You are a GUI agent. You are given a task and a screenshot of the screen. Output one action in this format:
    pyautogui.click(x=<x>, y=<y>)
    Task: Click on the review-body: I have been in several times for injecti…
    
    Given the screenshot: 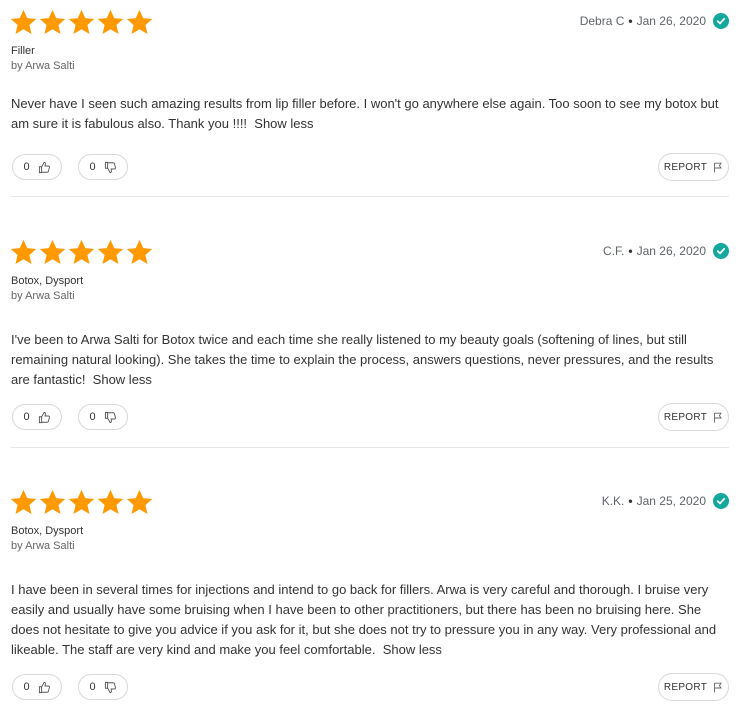 What is the action you would take?
    pyautogui.click(x=364, y=619)
    